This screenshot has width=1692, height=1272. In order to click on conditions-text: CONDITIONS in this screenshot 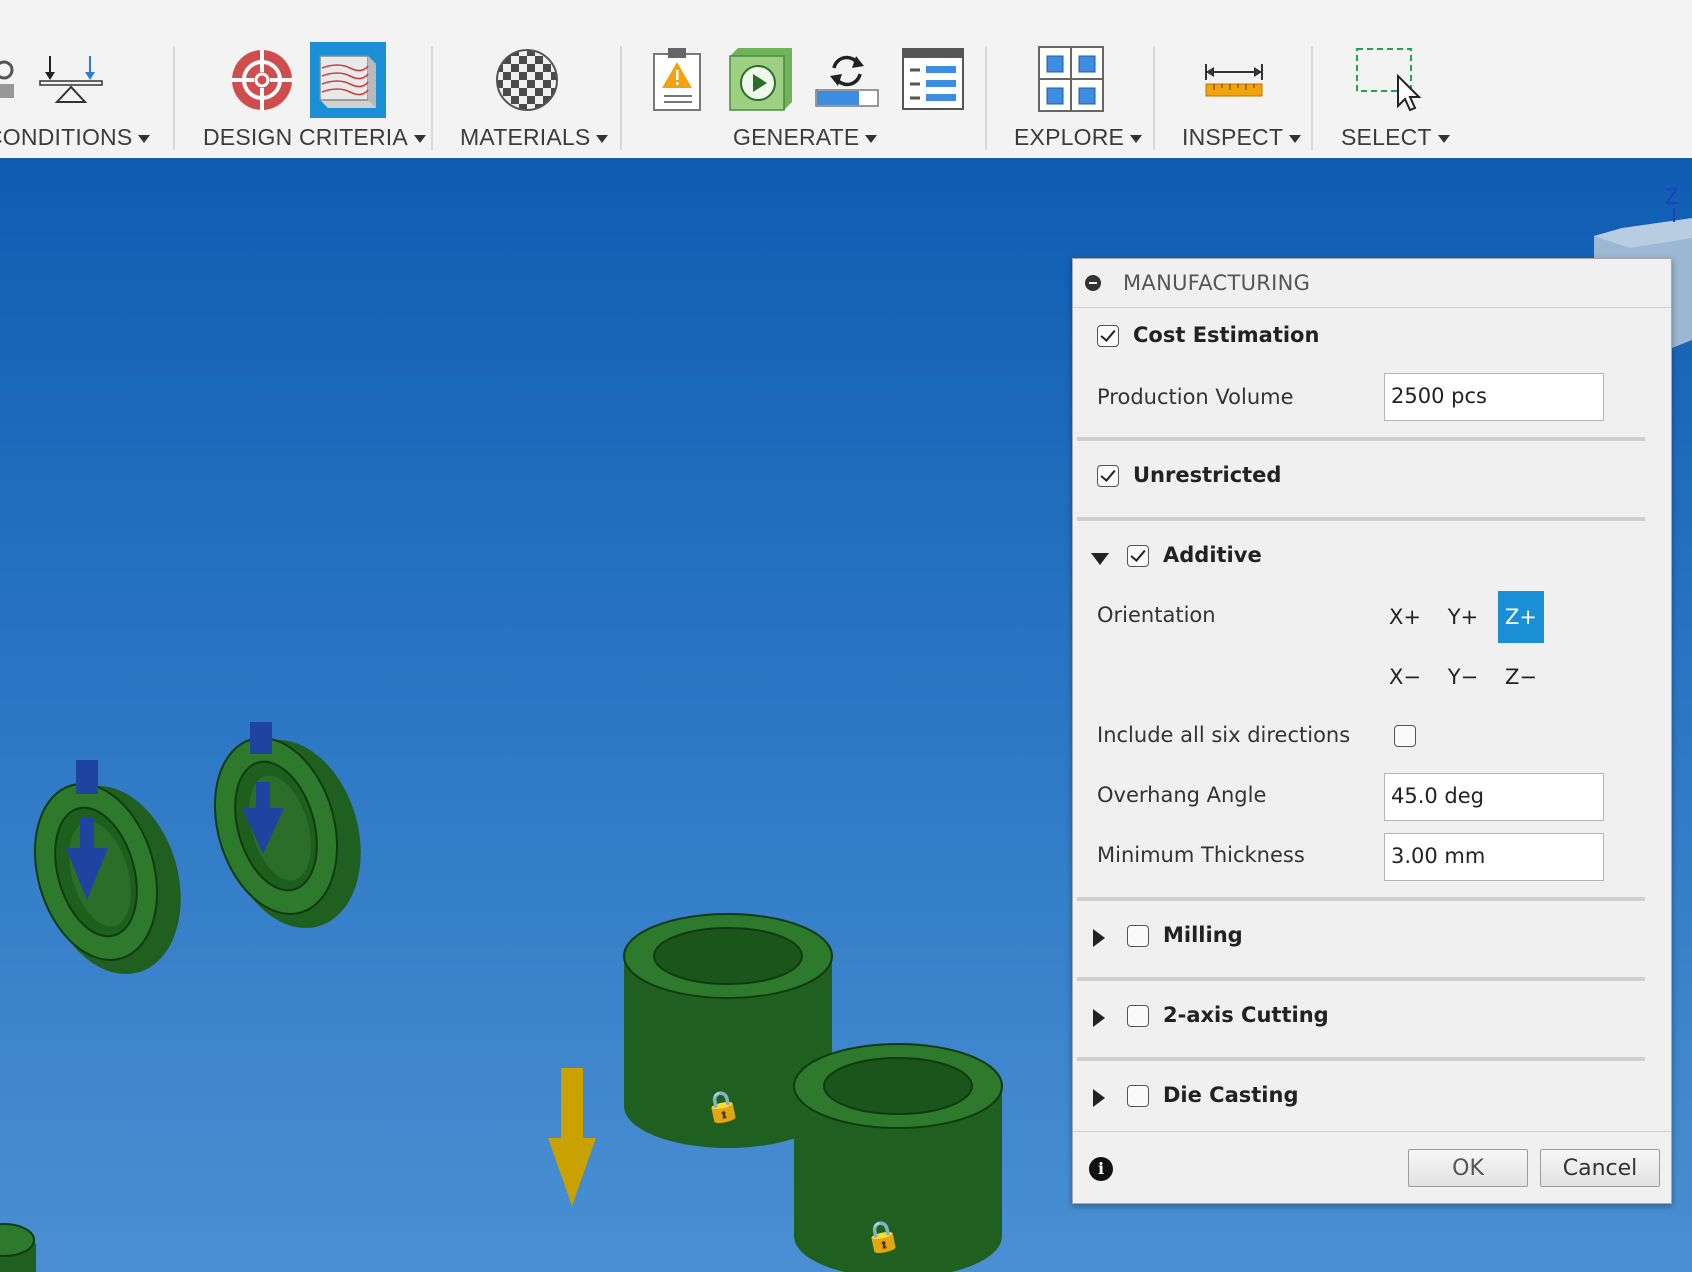, I will do `click(66, 137)`.